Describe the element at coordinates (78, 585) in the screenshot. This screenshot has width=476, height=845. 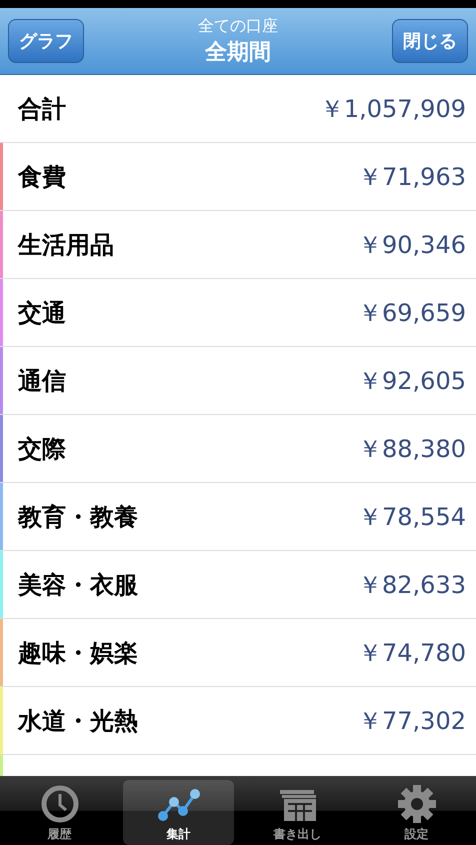
I see `category-label: 美容・衣服` at that location.